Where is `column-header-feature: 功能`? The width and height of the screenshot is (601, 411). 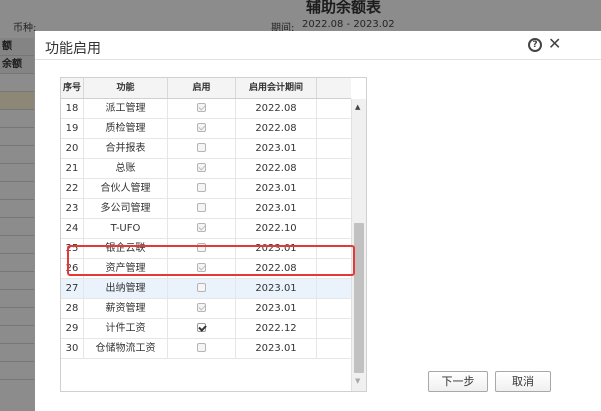
column-header-feature: 功能 is located at coordinates (126, 88).